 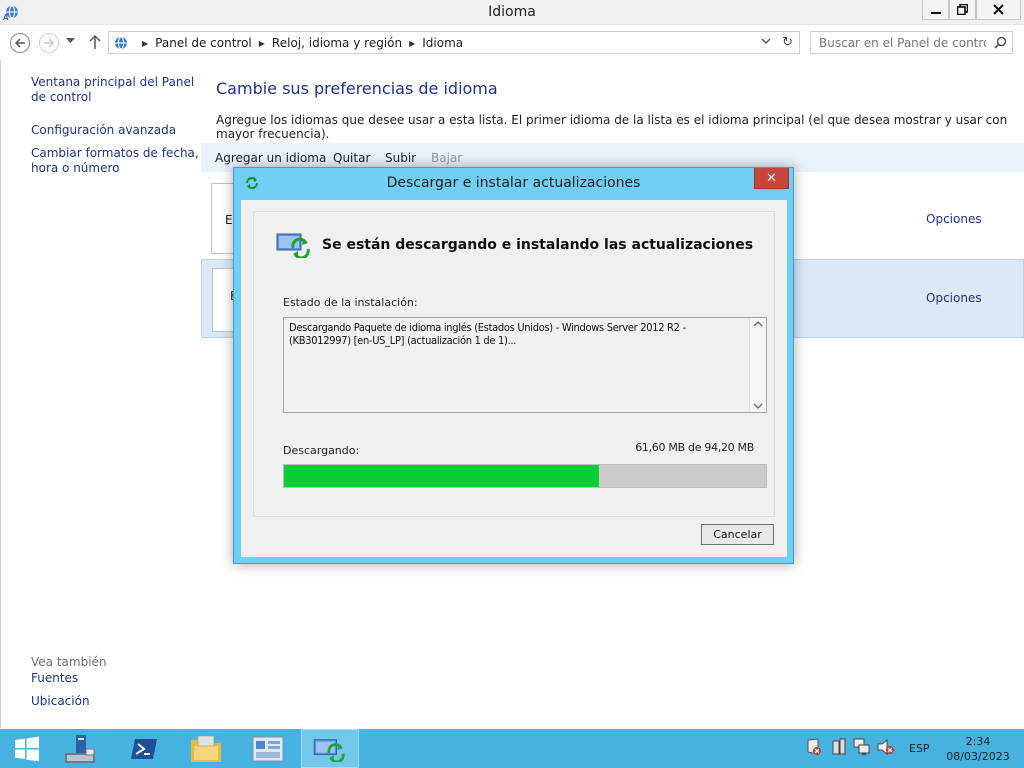 I want to click on status-scrollbar, so click(x=757, y=365).